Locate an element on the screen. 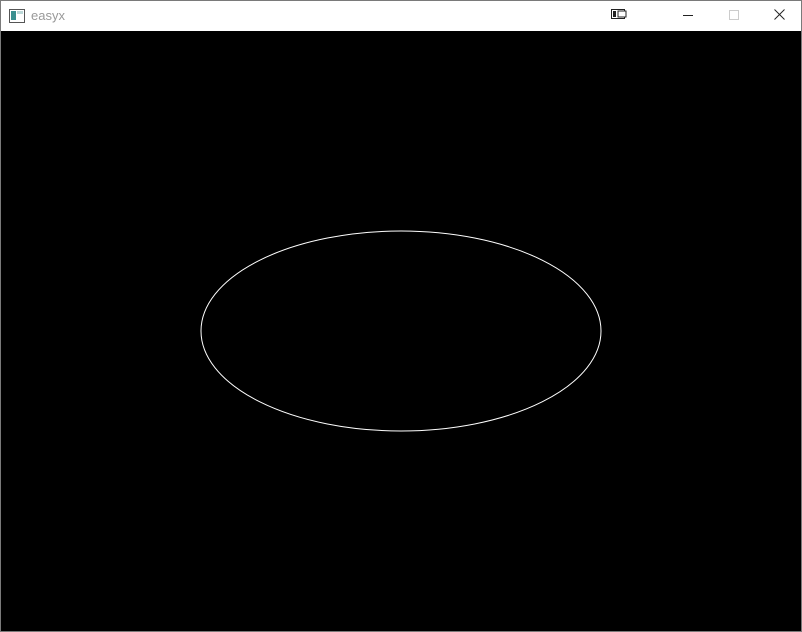  close-button is located at coordinates (779, 16).